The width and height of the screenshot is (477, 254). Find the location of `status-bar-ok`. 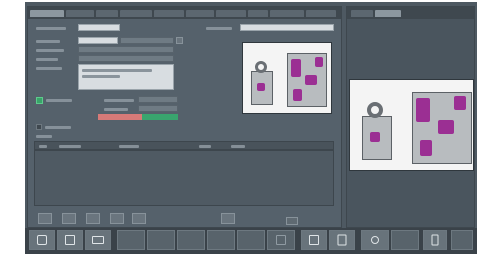

status-bar-ok is located at coordinates (160, 117).